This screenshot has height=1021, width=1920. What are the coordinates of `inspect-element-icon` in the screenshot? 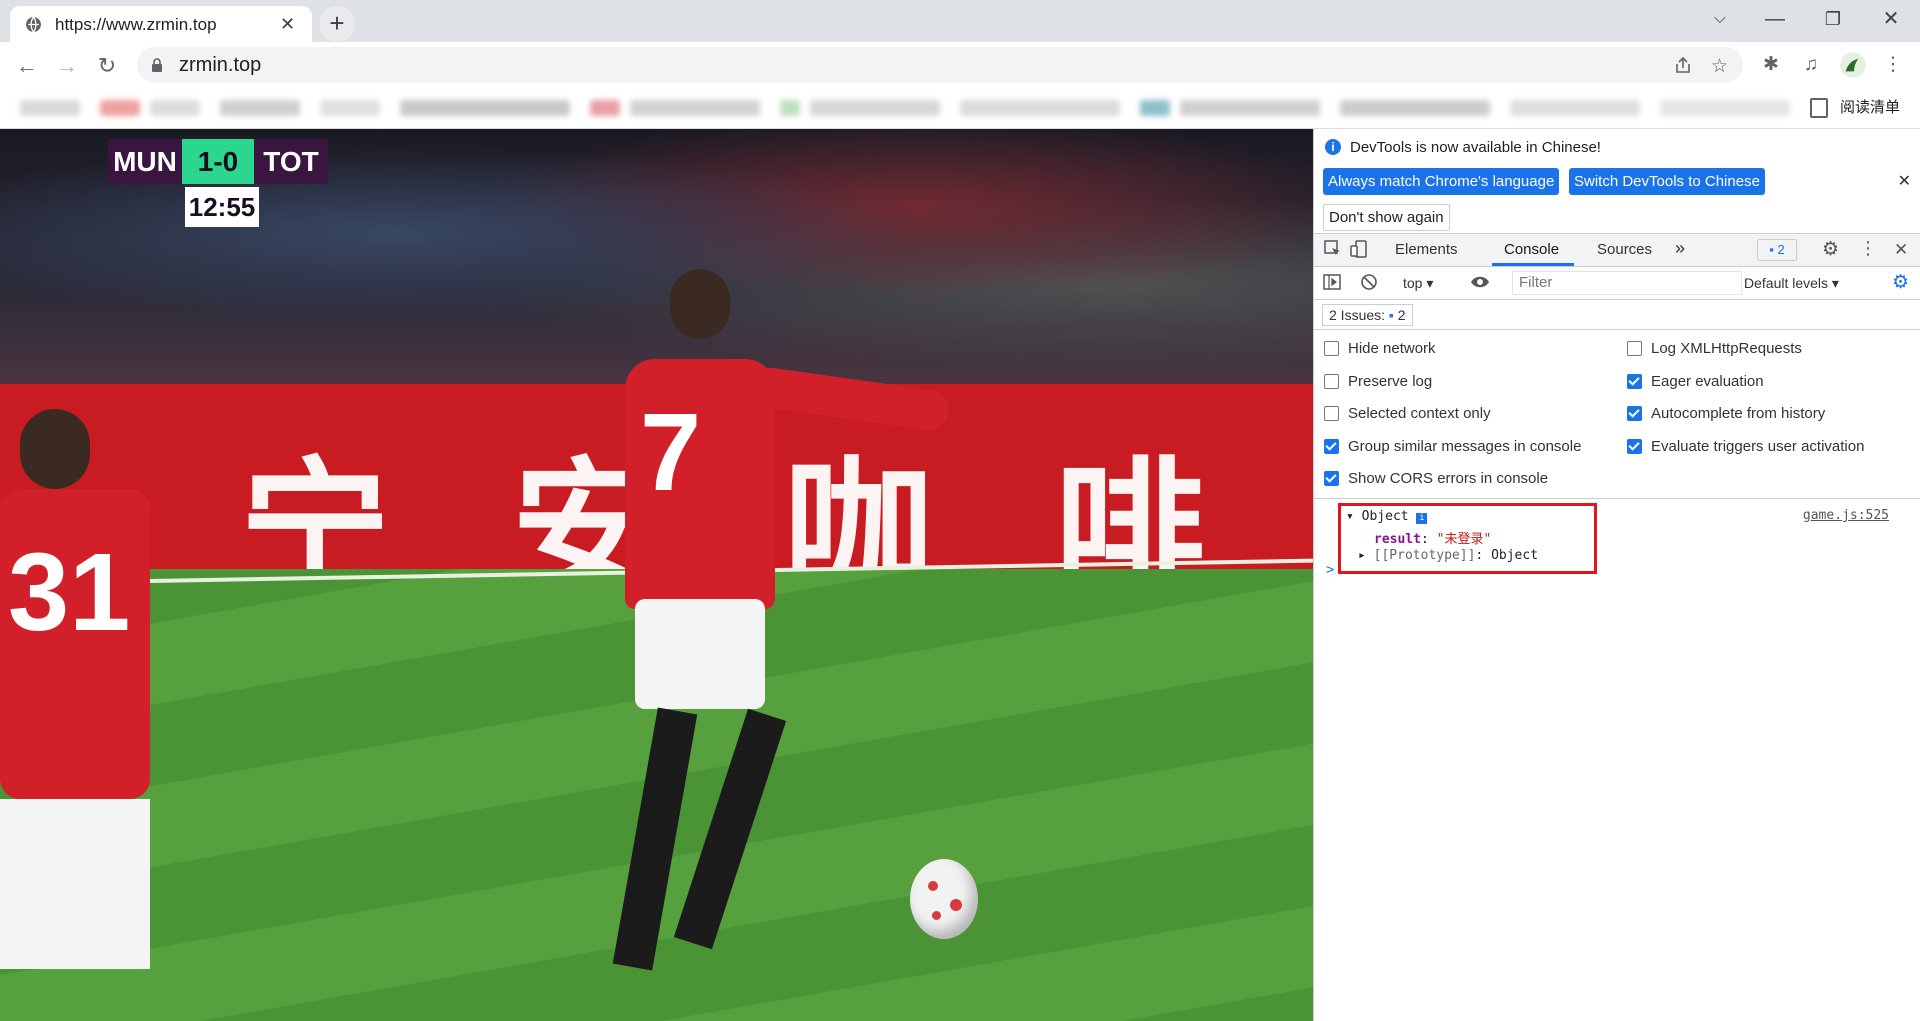 It's located at (1333, 249).